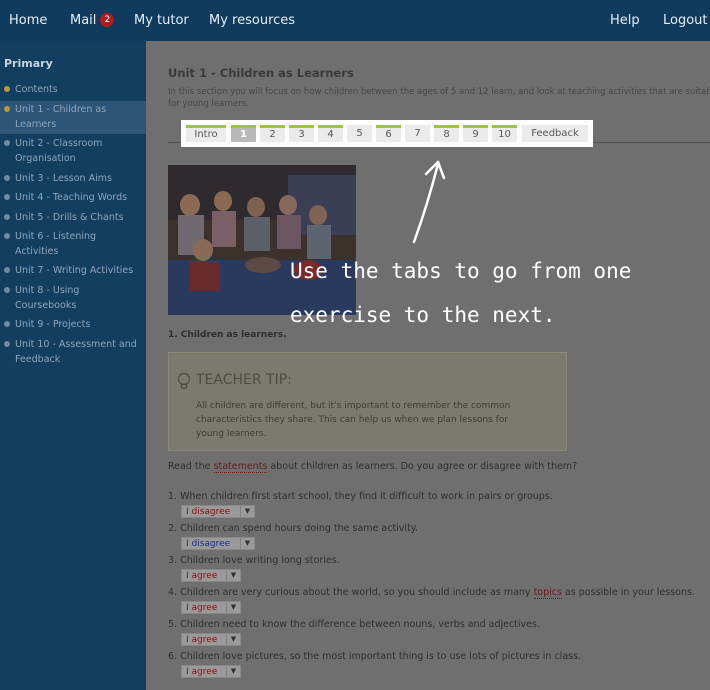 This screenshot has width=710, height=690. I want to click on sidebar-item-unit-6: Unit 6 - Listening Activities, so click(73, 244).